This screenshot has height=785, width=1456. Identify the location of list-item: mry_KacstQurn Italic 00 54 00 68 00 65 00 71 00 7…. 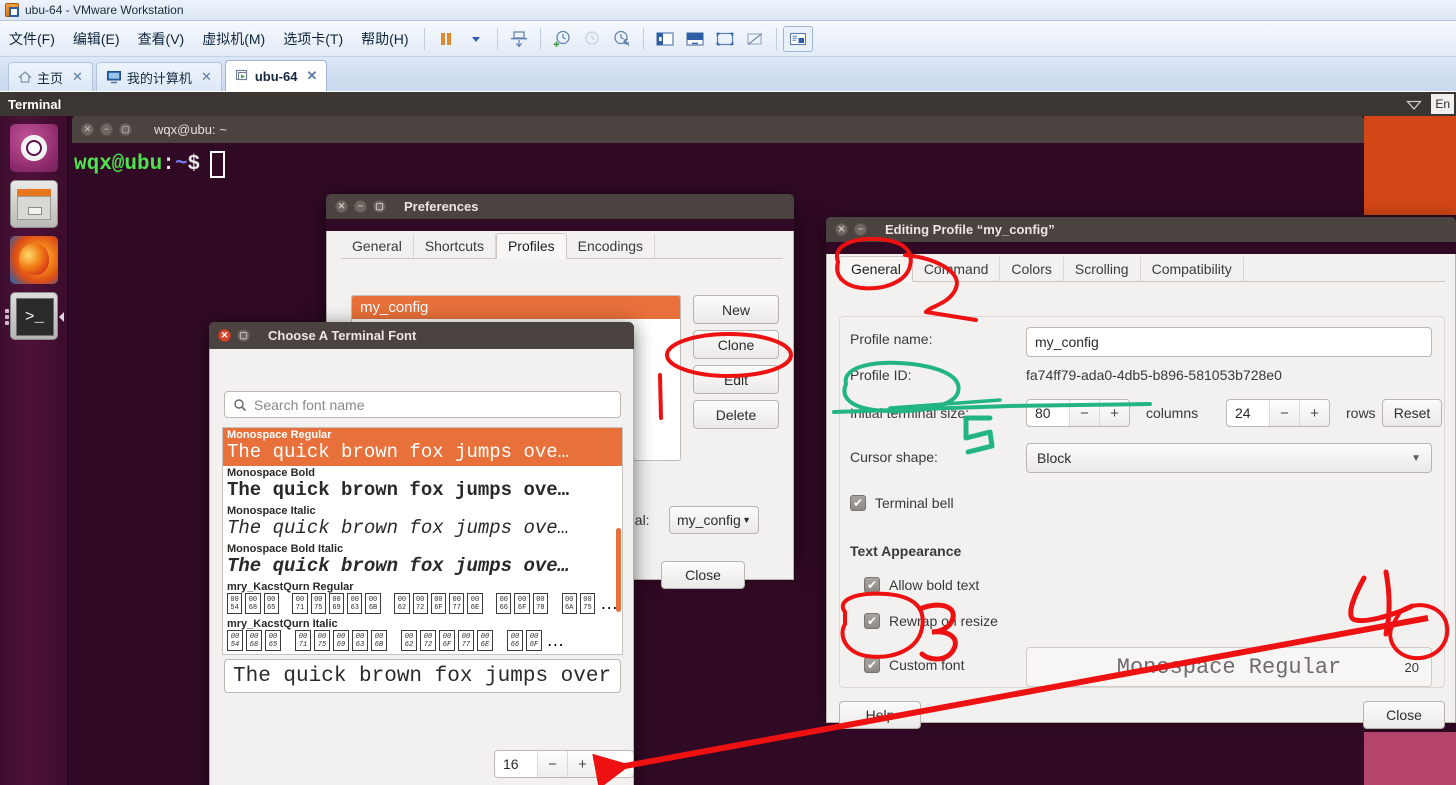
(422, 635).